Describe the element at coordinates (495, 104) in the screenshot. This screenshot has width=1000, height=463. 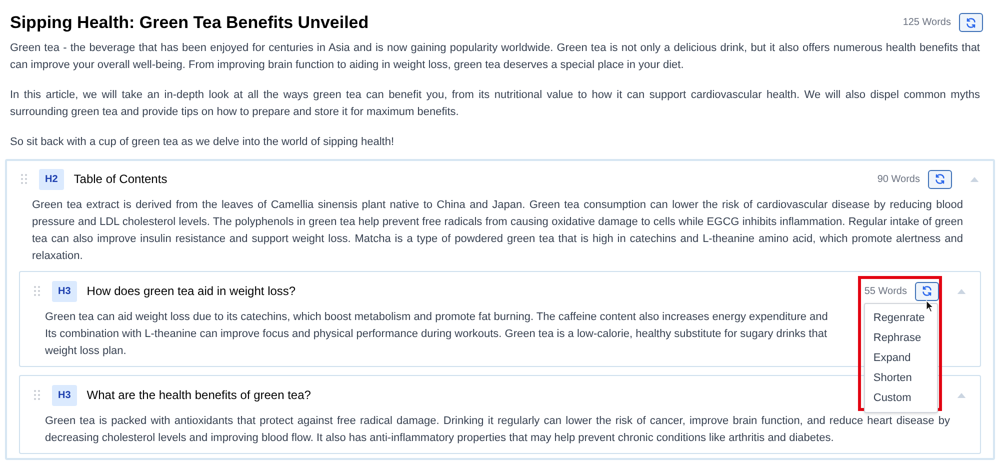
I see `paragraph: In this article, we will take an in-depth look at all the ways green tea can benefit you, from its nutritional value to how it can support cardiovascular health. We will also dispel common myths surrounding green tea and provide tips on how to prepare and store it for maximum benefits.` at that location.